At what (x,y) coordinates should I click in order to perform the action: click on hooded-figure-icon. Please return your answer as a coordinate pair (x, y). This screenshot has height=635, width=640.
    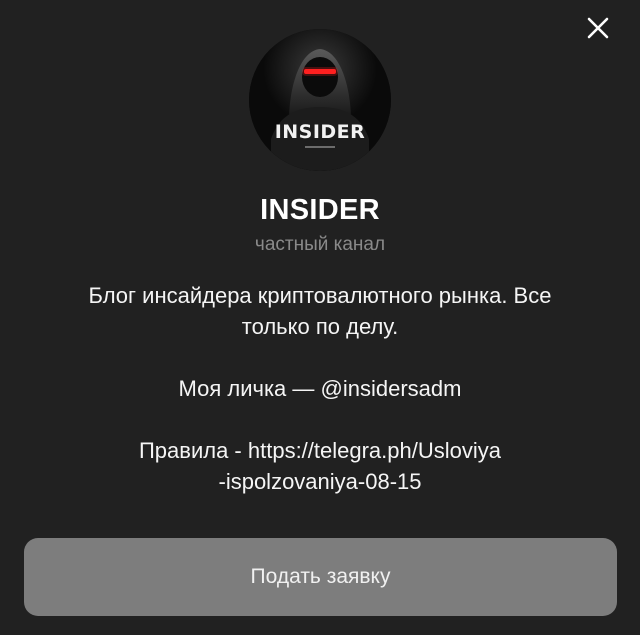
    Looking at the image, I should click on (320, 100).